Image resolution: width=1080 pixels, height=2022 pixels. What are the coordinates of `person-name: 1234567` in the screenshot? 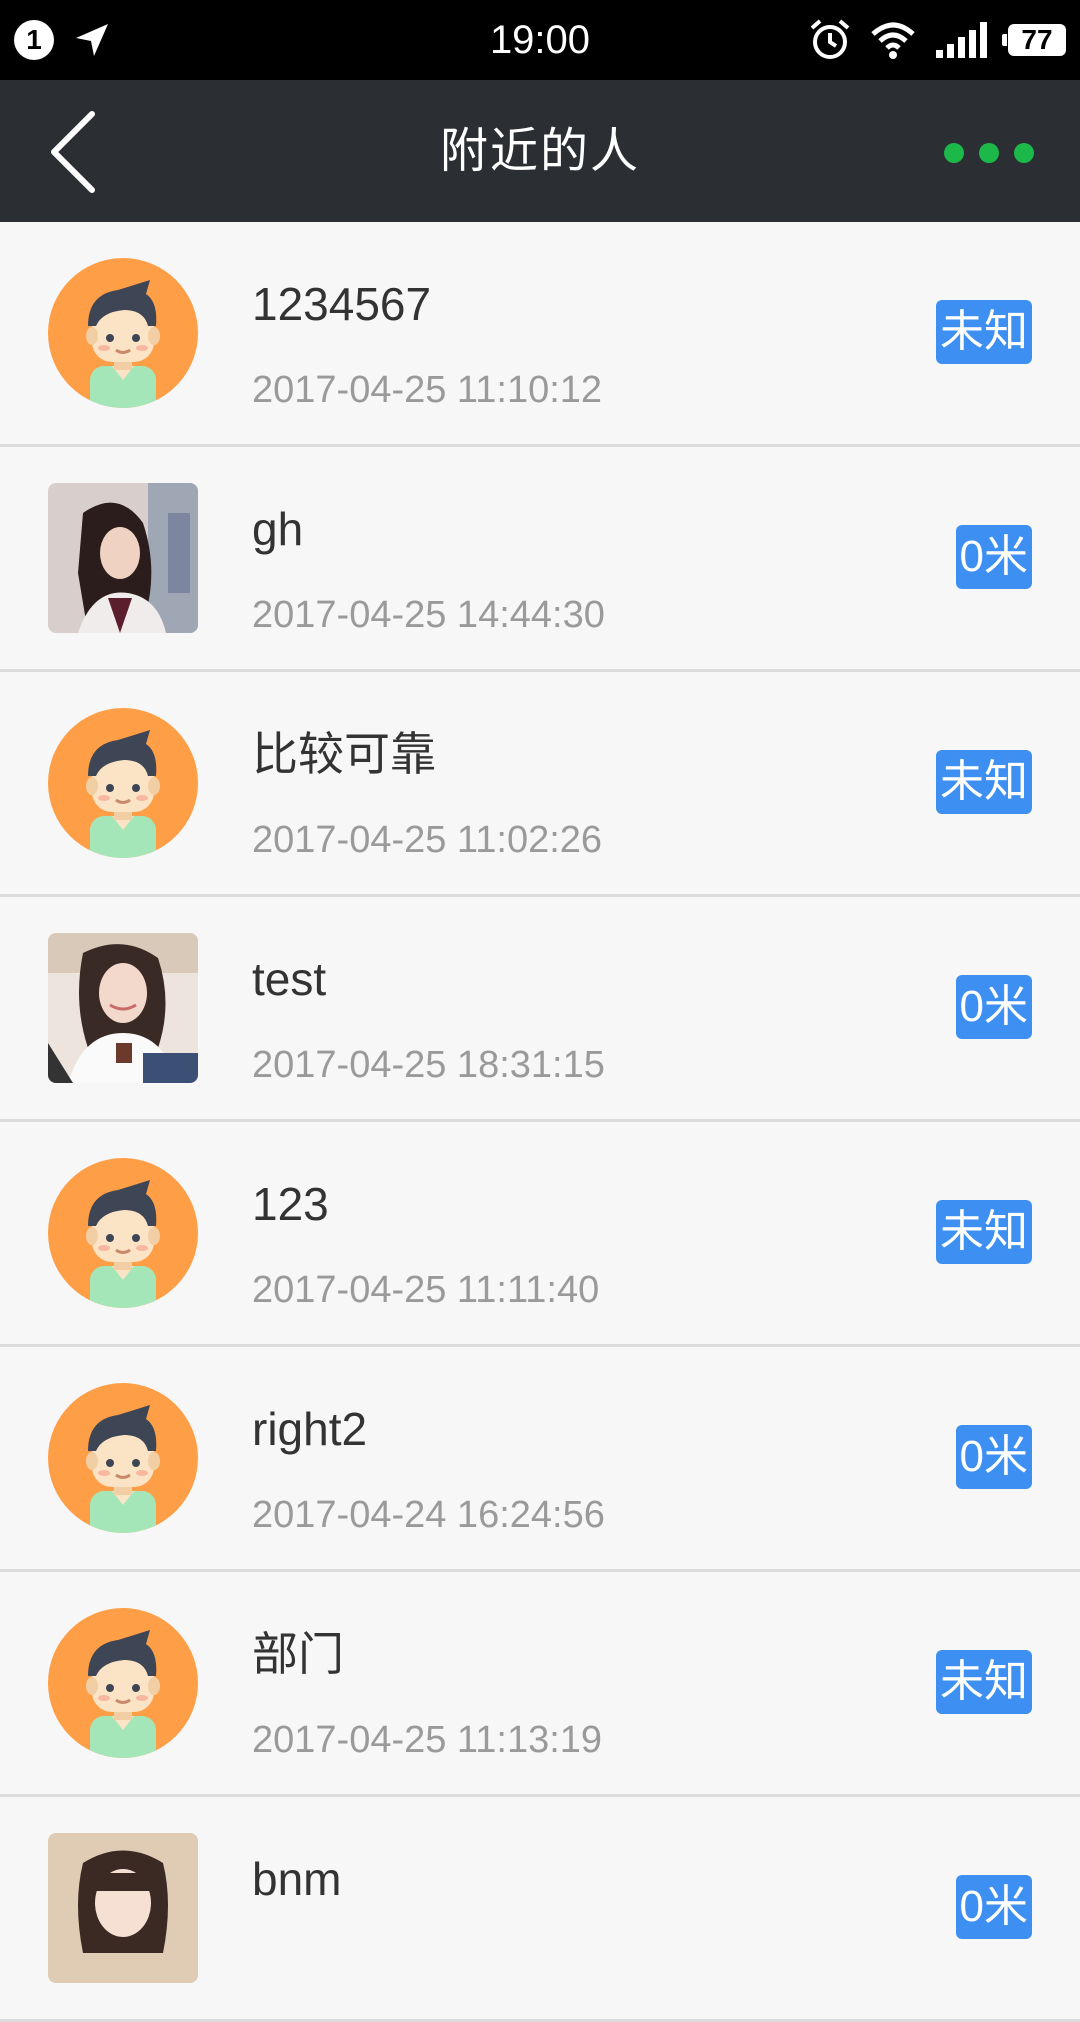 It's located at (342, 304).